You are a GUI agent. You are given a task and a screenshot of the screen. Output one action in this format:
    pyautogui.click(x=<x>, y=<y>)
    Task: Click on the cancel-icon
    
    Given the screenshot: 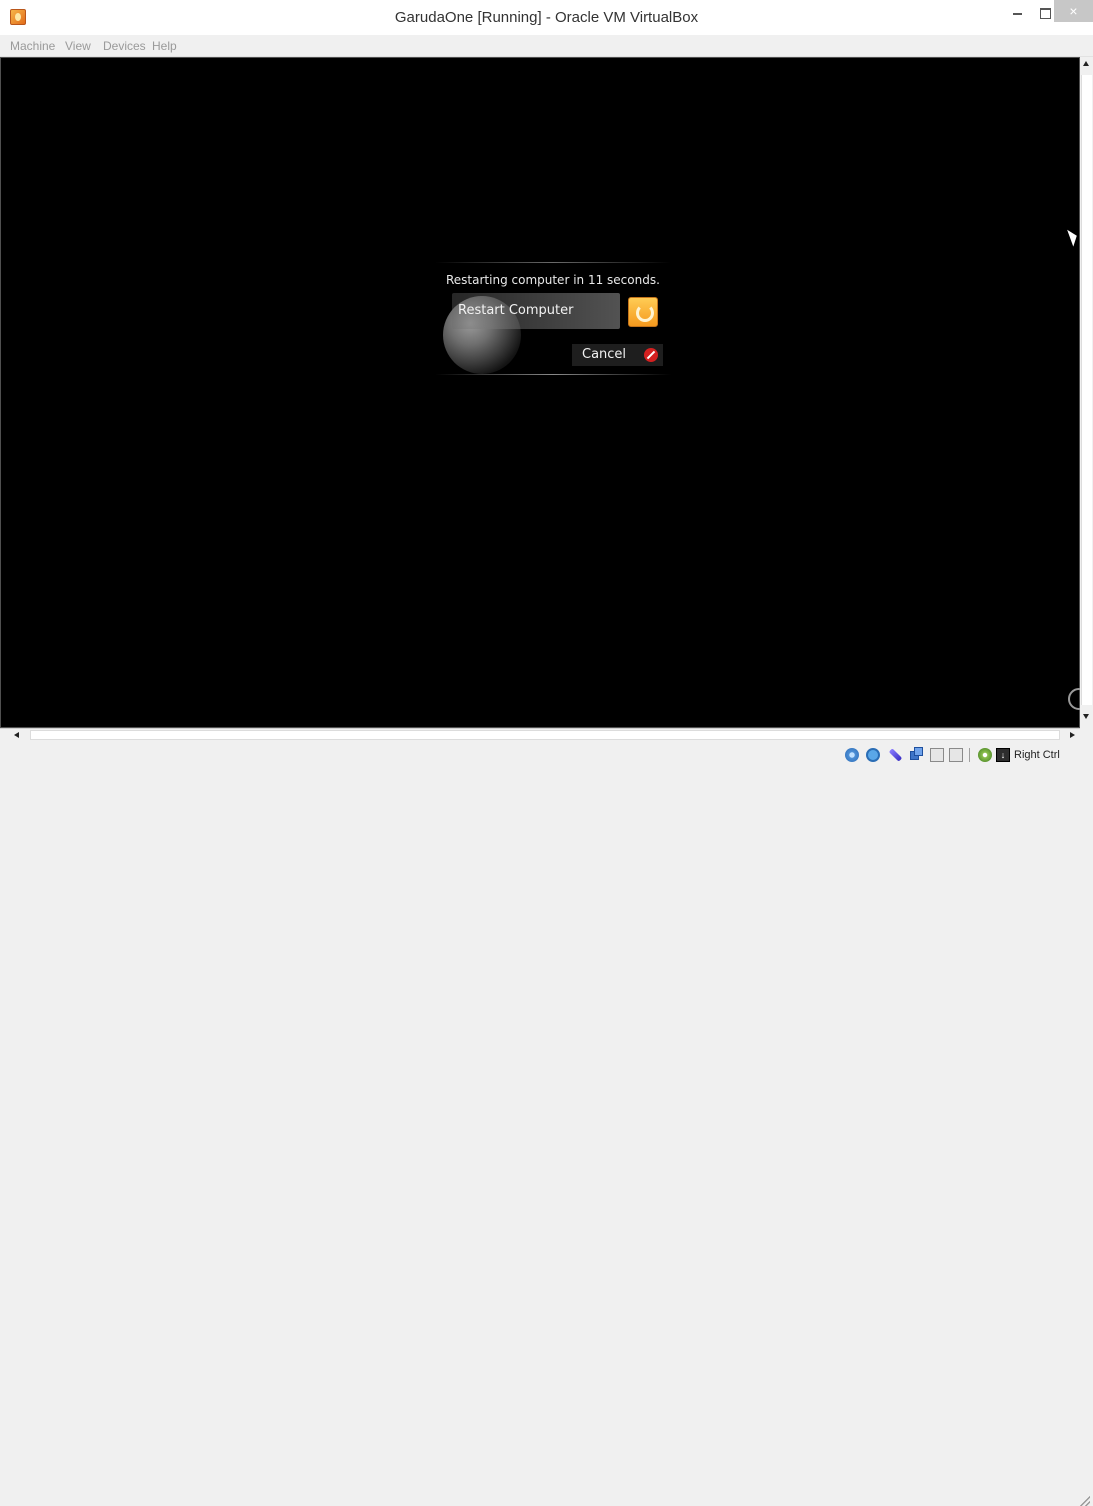 What is the action you would take?
    pyautogui.click(x=651, y=355)
    